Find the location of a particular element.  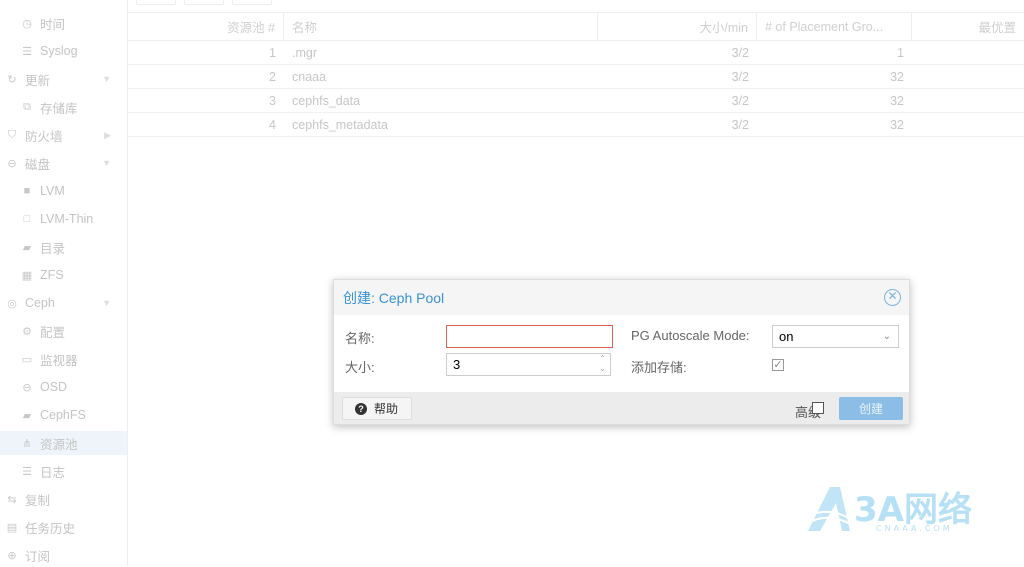

name-input is located at coordinates (529, 336).